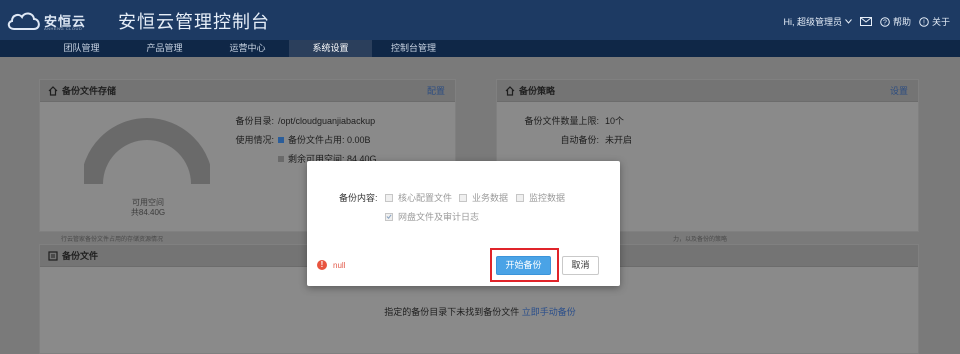 This screenshot has height=354, width=960. What do you see at coordinates (425, 198) in the screenshot?
I see `checkbox-label: 核心配置文件` at bounding box center [425, 198].